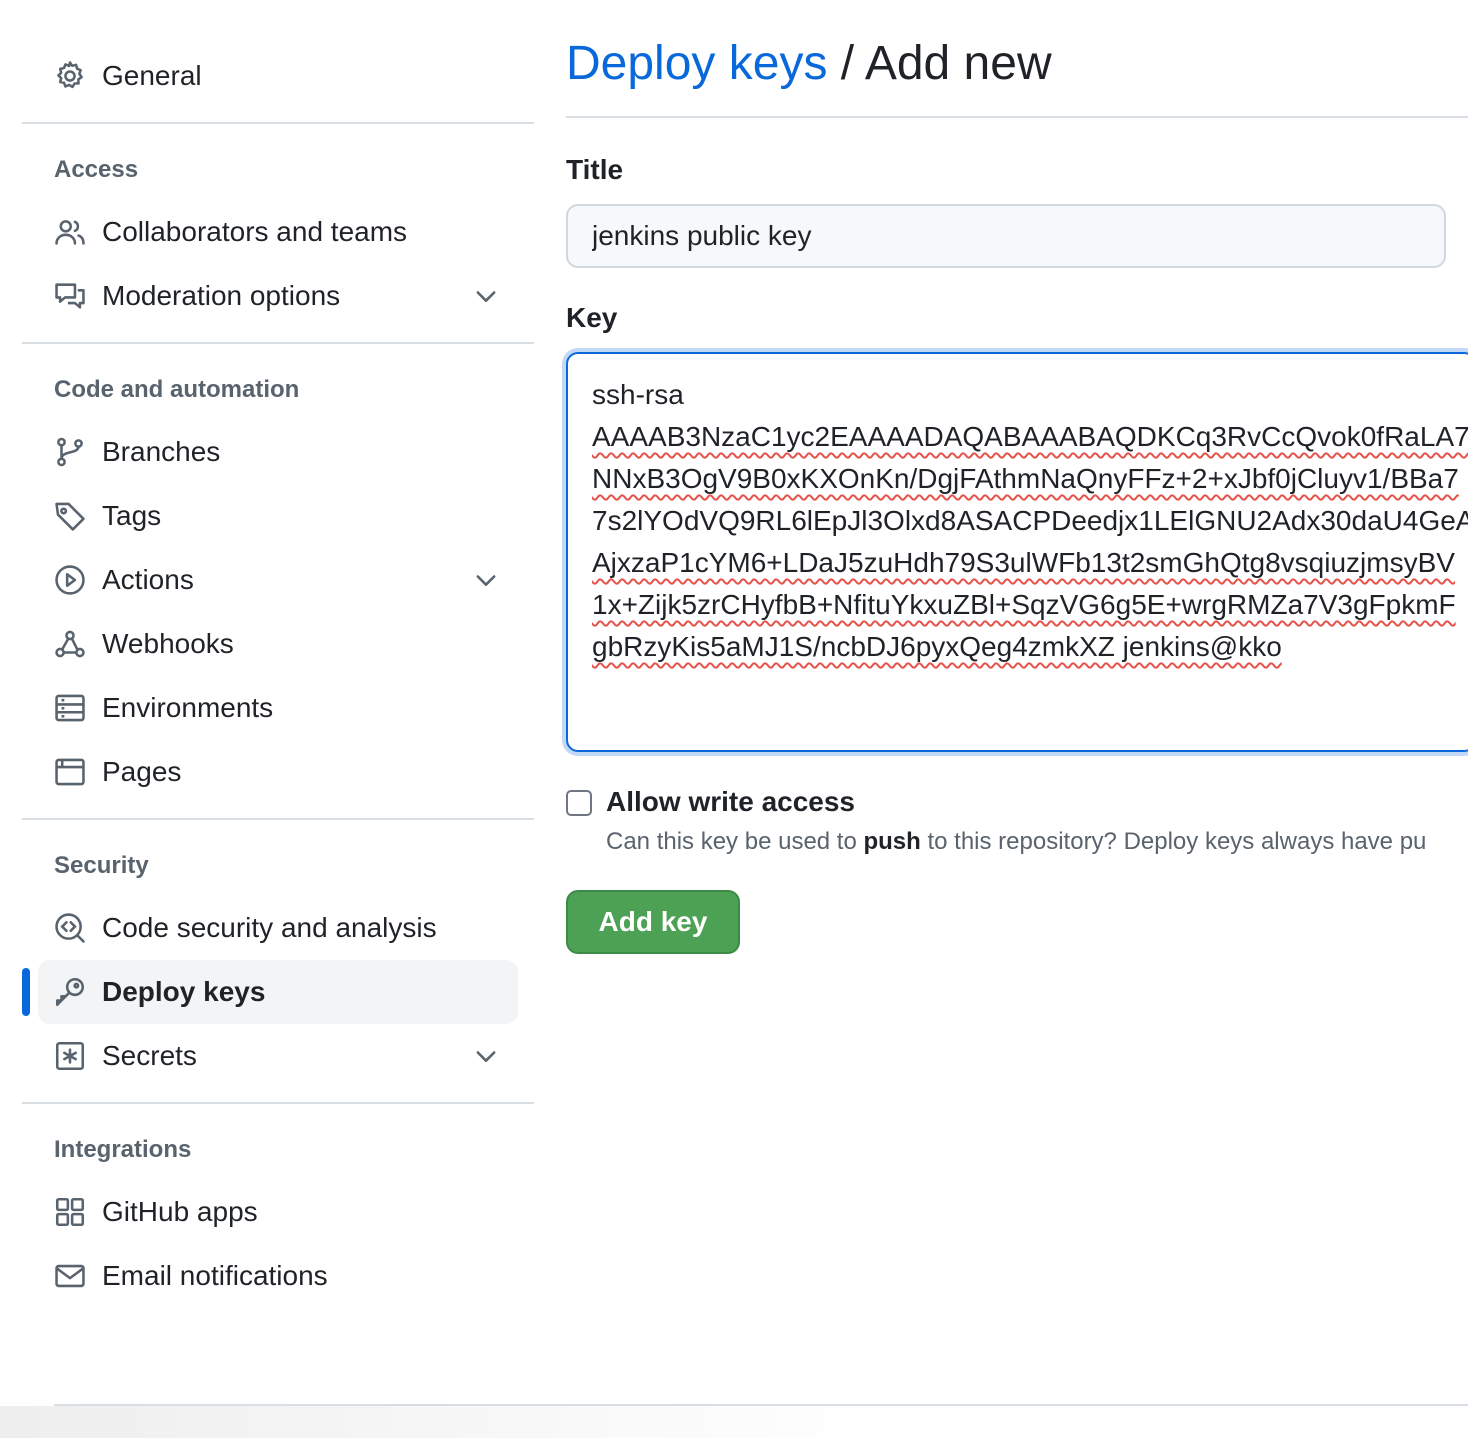 This screenshot has width=1468, height=1438. I want to click on section-title-integrations: Integrations, so click(123, 1149).